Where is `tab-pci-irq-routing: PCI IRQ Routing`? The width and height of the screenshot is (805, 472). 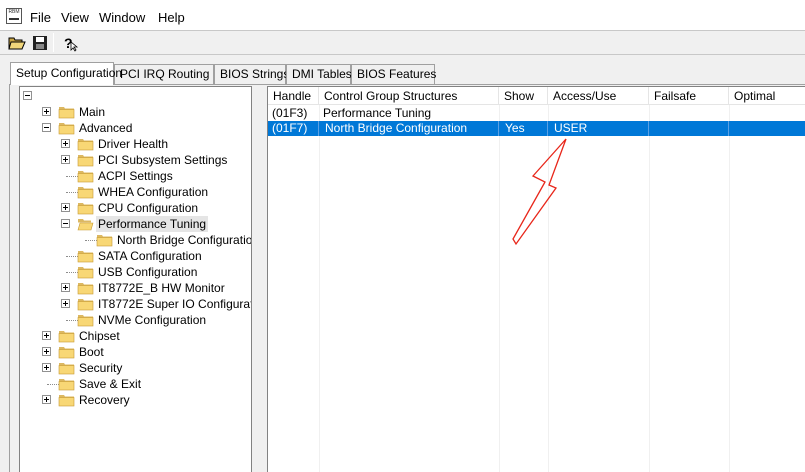
tab-pci-irq-routing: PCI IRQ Routing is located at coordinates (164, 74).